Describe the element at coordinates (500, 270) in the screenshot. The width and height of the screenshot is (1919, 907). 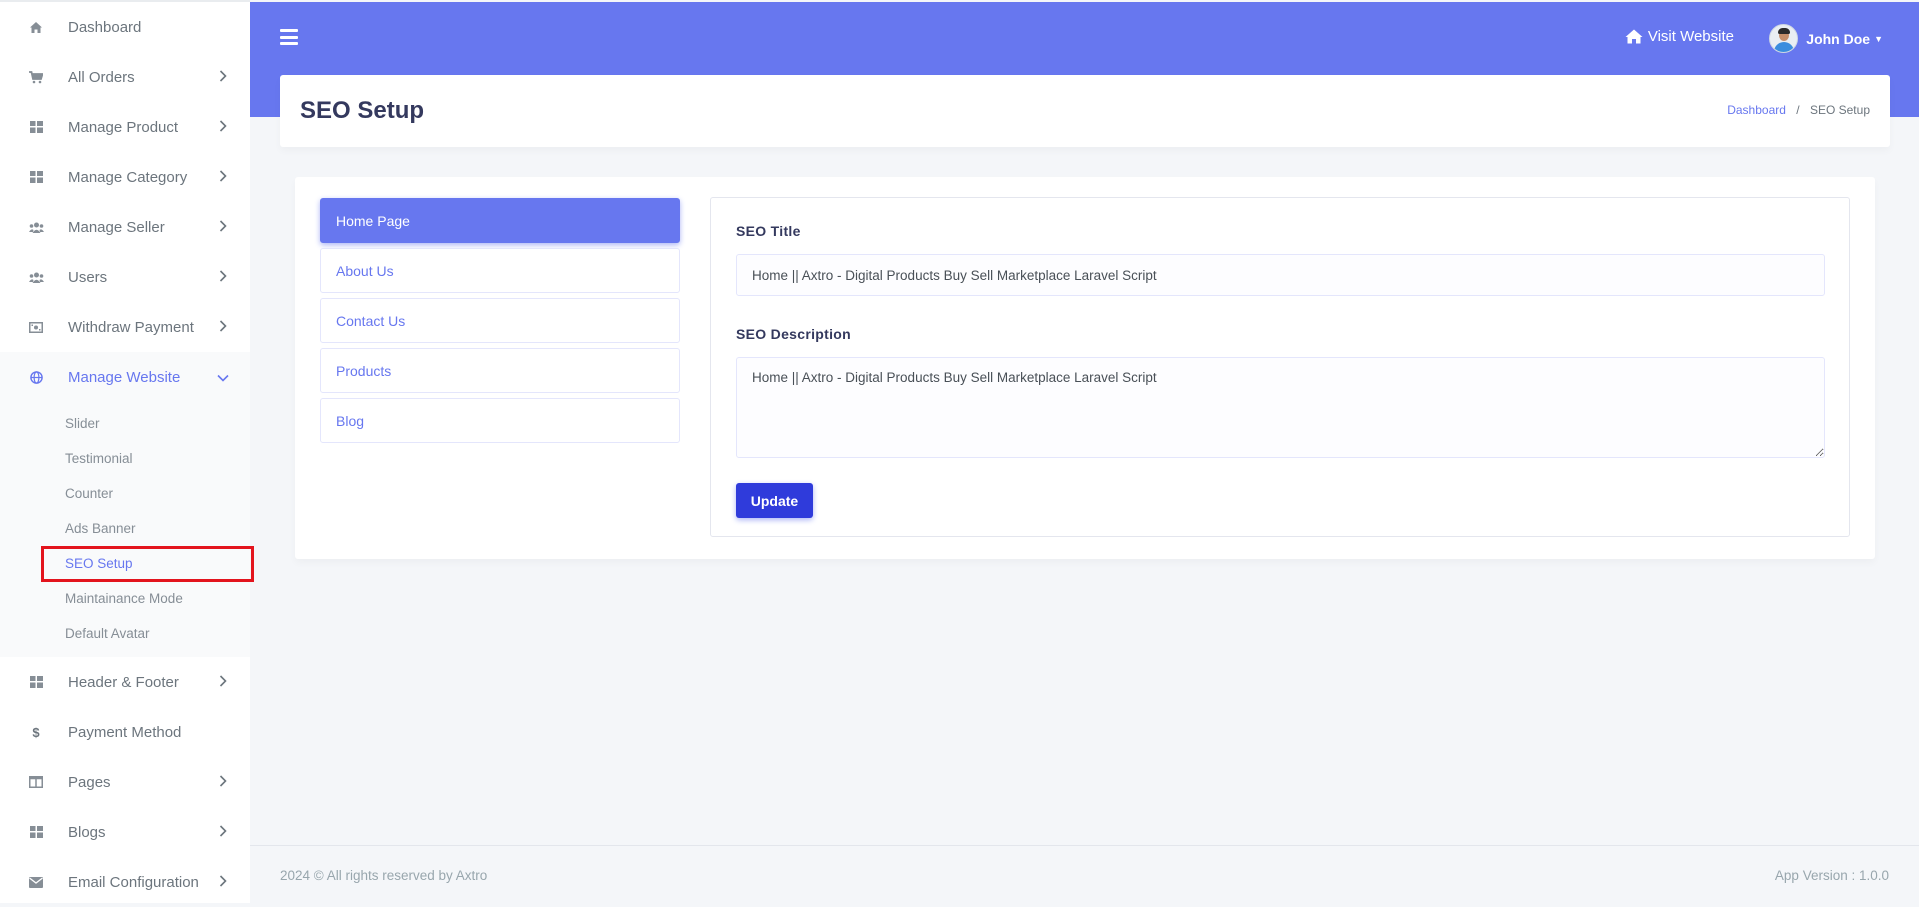
I see `tab-about-us: About Us` at that location.